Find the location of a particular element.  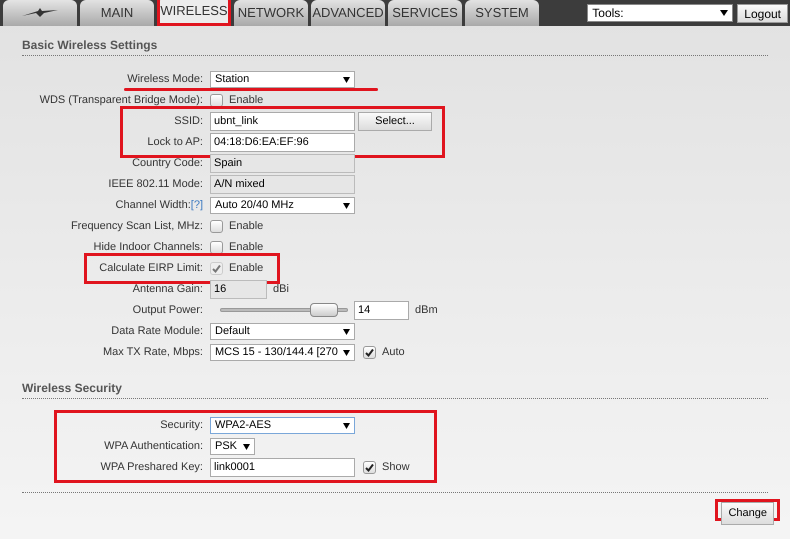

section-title: Wireless Security is located at coordinates (395, 389).